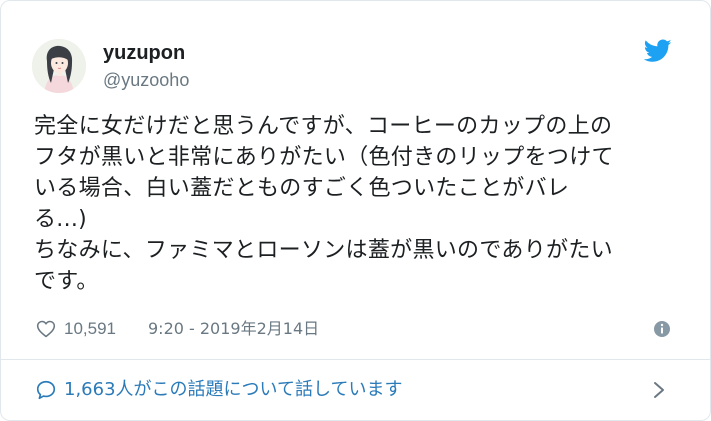 The image size is (711, 421). I want to click on tweet-text-line: ちなみに、ファミマとローソンは蓋が黒いのでありがたい, so click(323, 250).